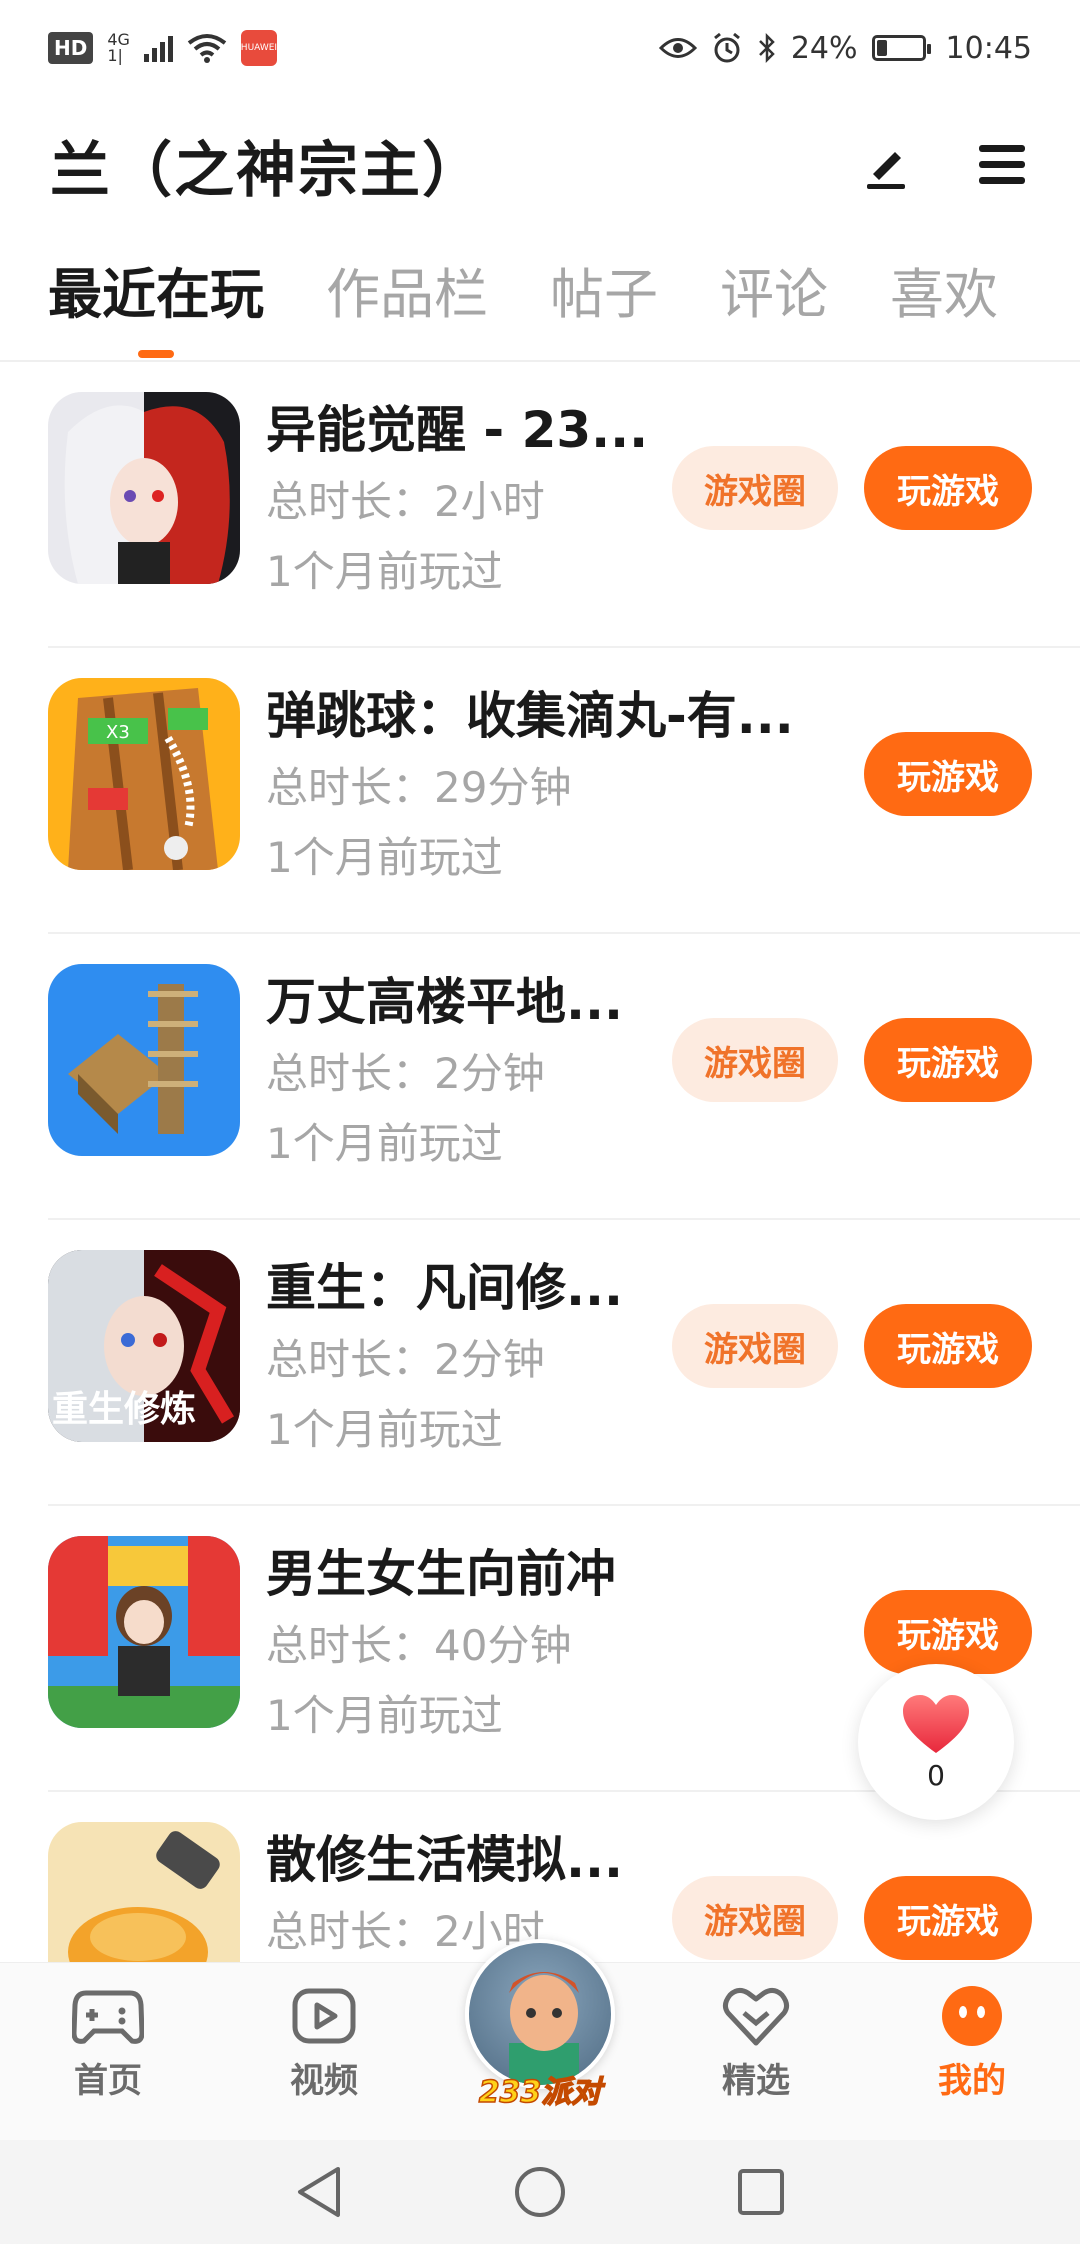 This screenshot has width=1080, height=2244. I want to click on nav-label-mine: 我的, so click(972, 2081).